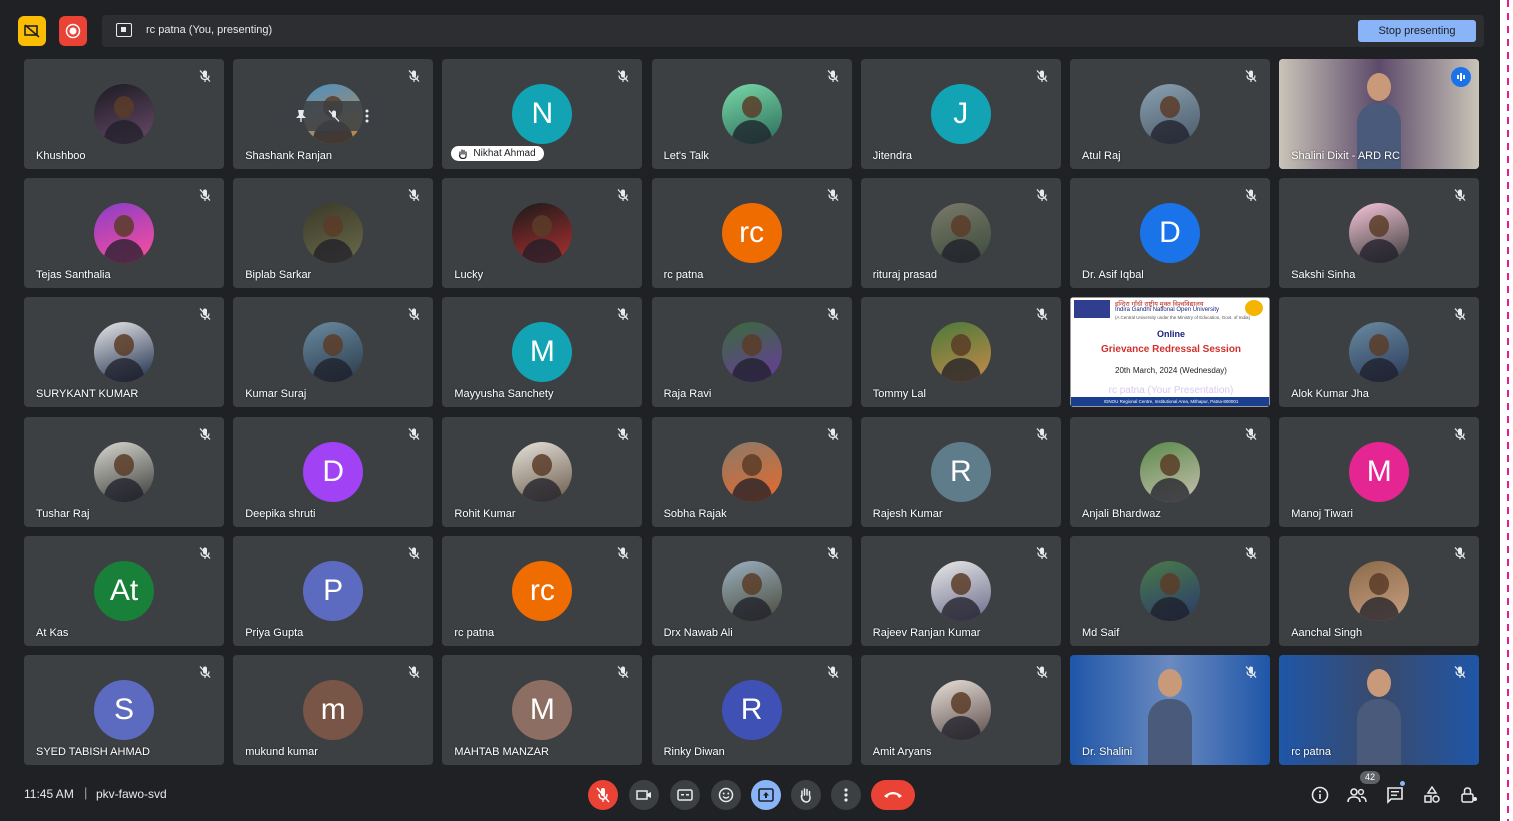  What do you see at coordinates (542, 710) in the screenshot?
I see `participant-tile: M MAHTAB MANZAR` at bounding box center [542, 710].